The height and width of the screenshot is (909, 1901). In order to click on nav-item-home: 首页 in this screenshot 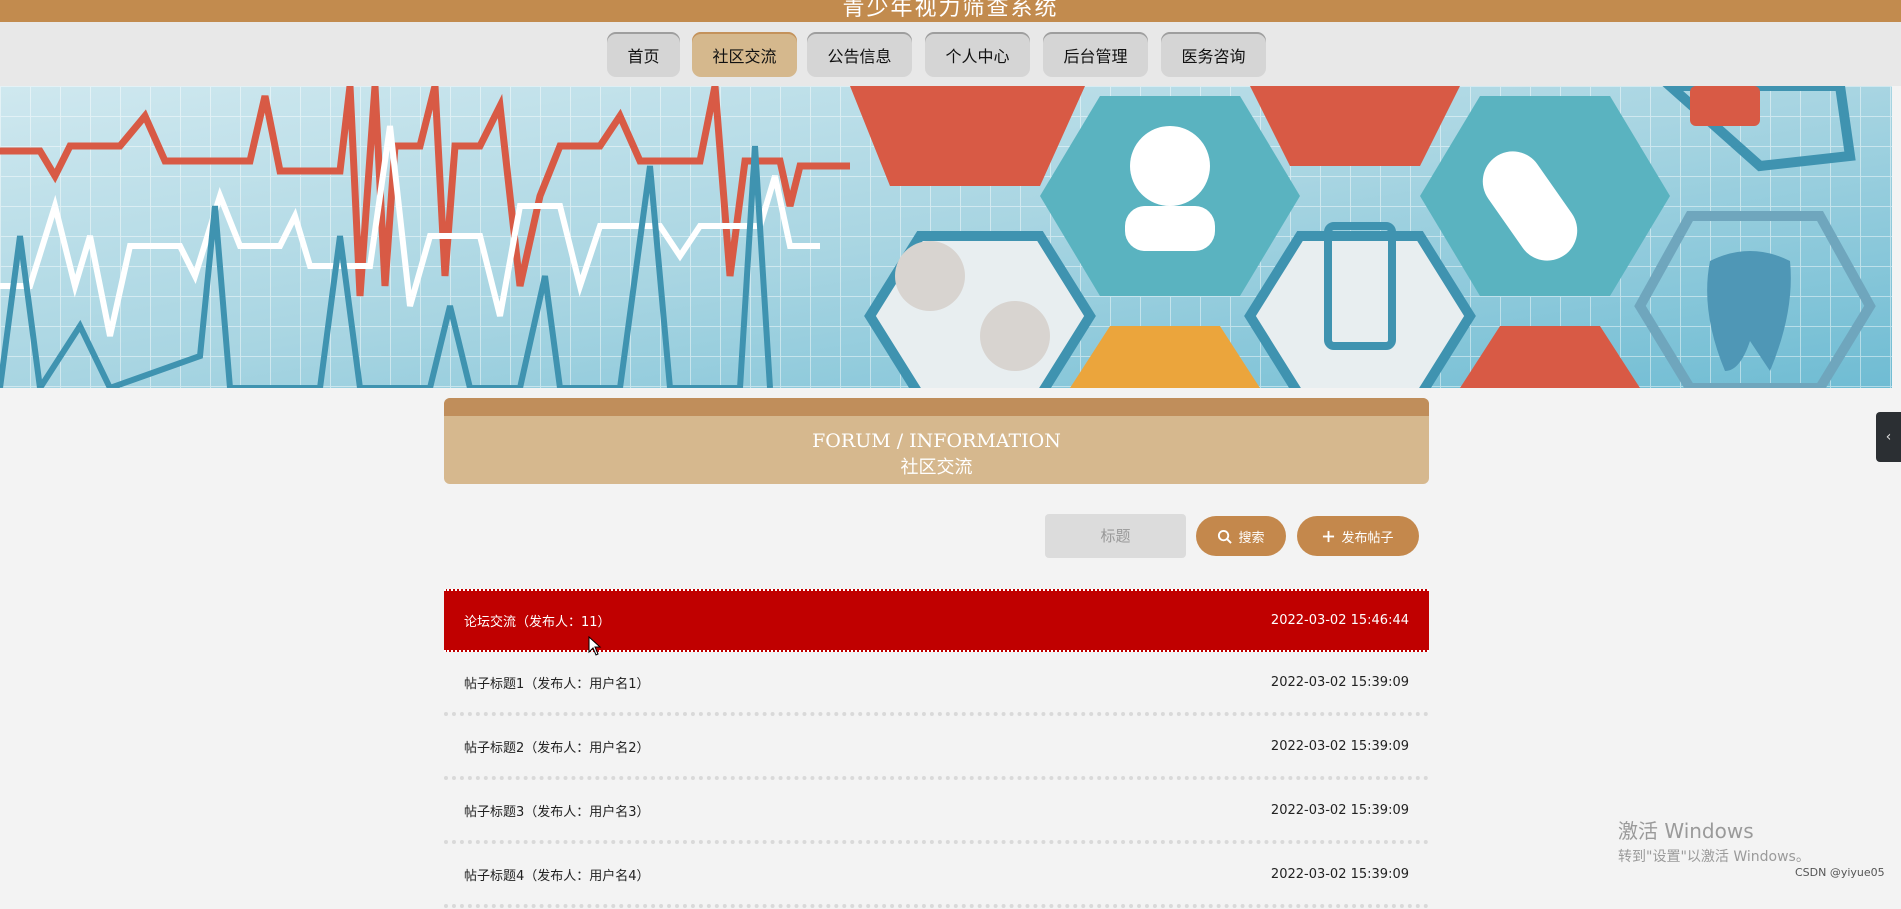, I will do `click(643, 54)`.